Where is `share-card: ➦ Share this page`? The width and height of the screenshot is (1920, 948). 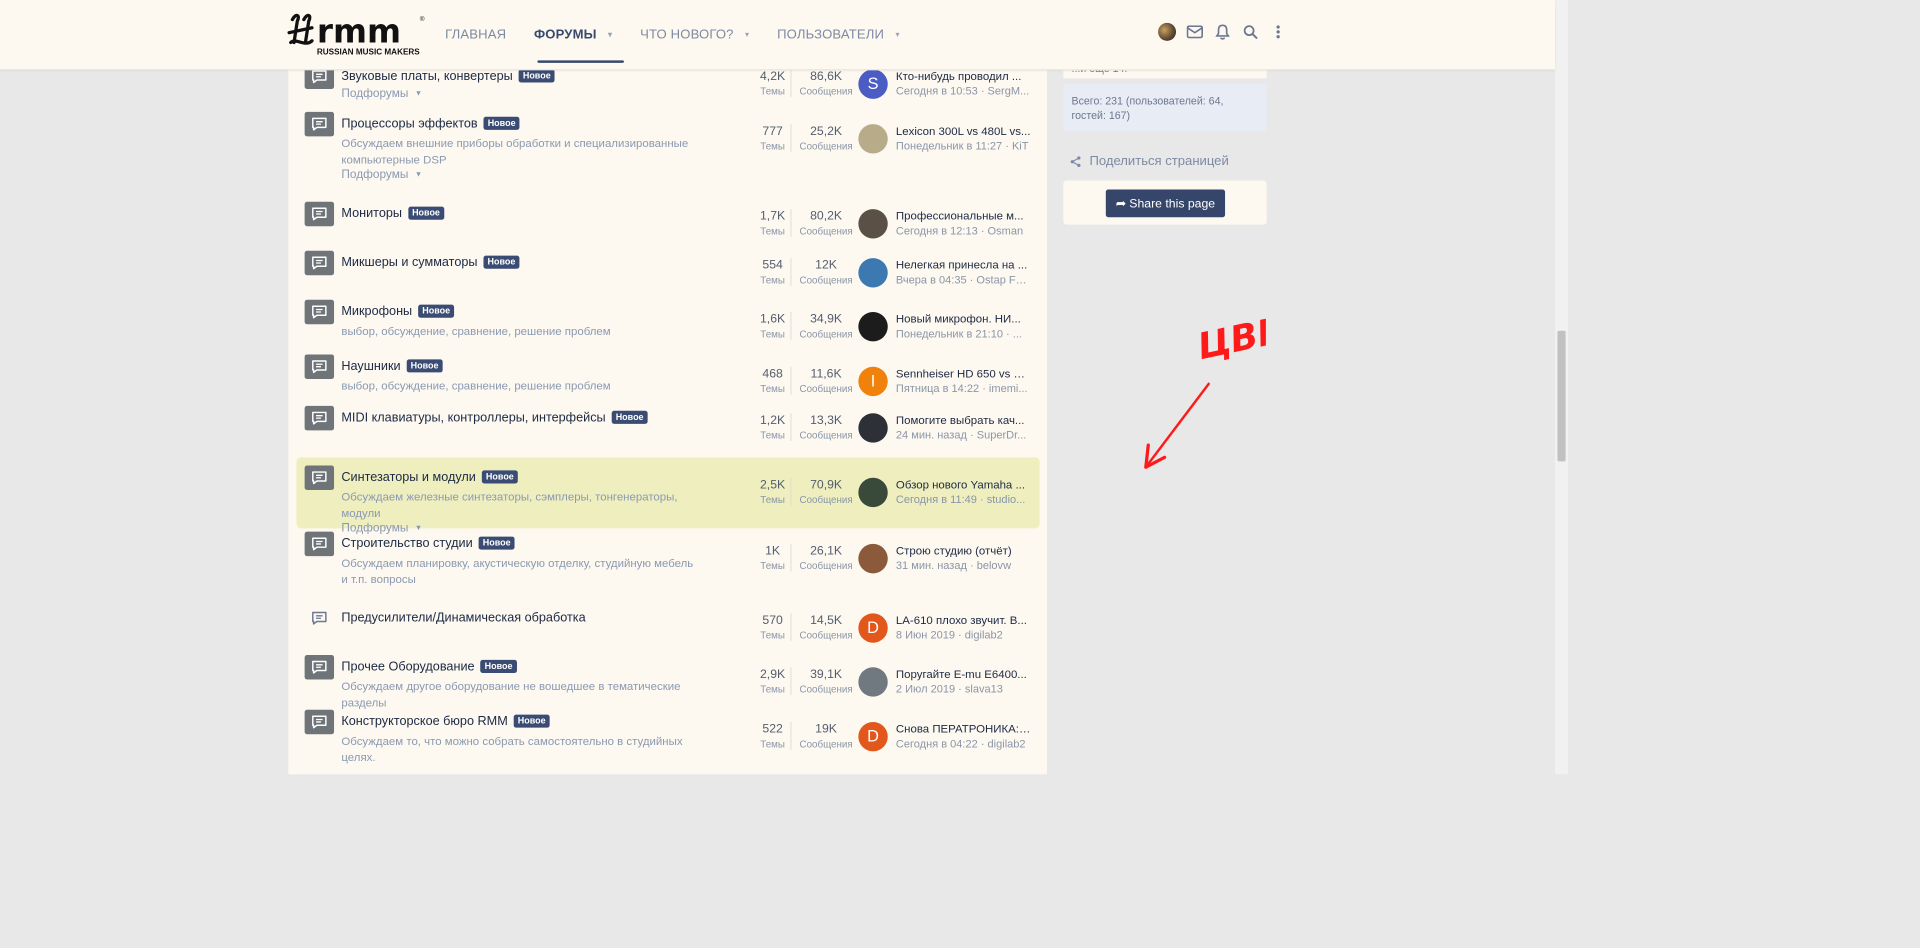 share-card: ➦ Share this page is located at coordinates (1165, 202).